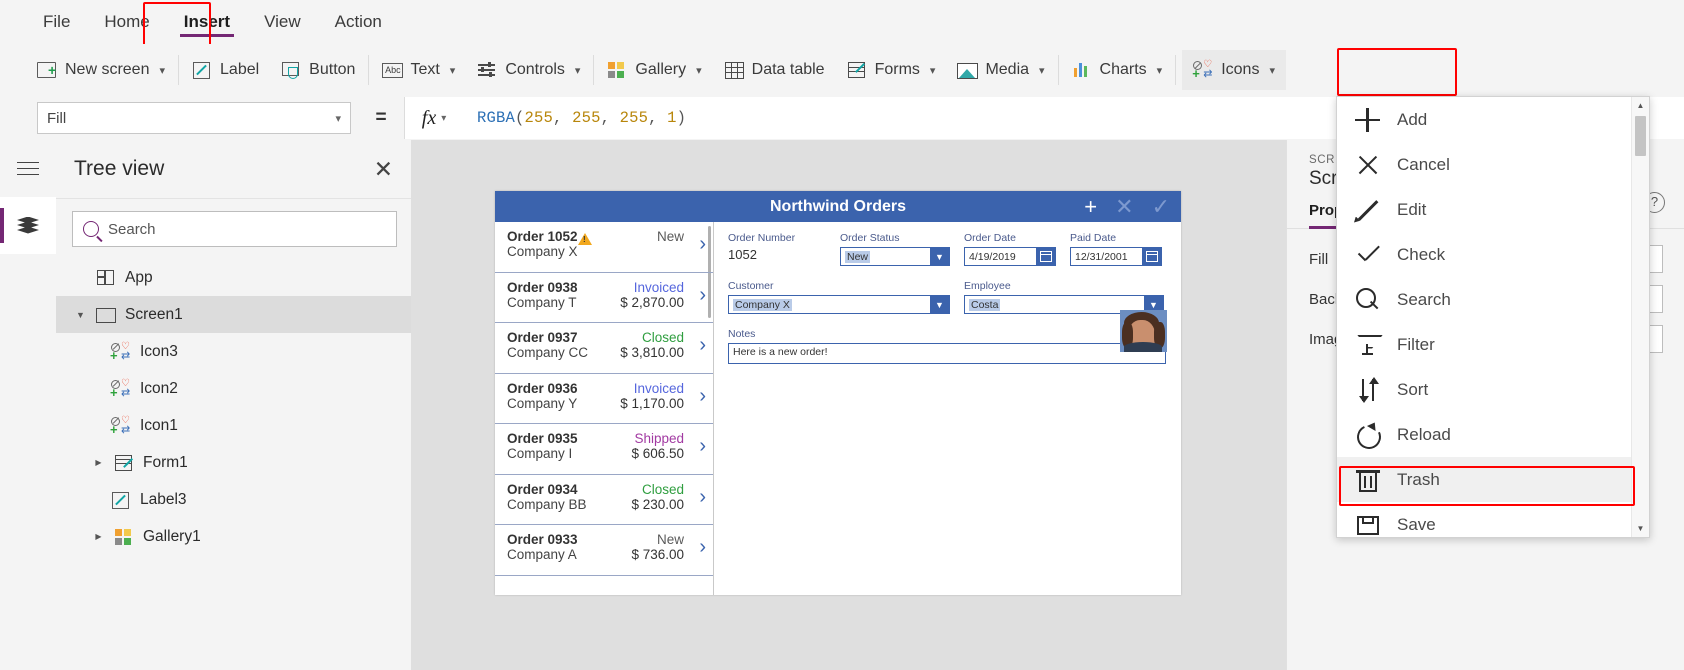  Describe the element at coordinates (604, 348) in the screenshot. I see `order-row: Order 0937 Closed Company CC $ 3,810.00 ›` at that location.